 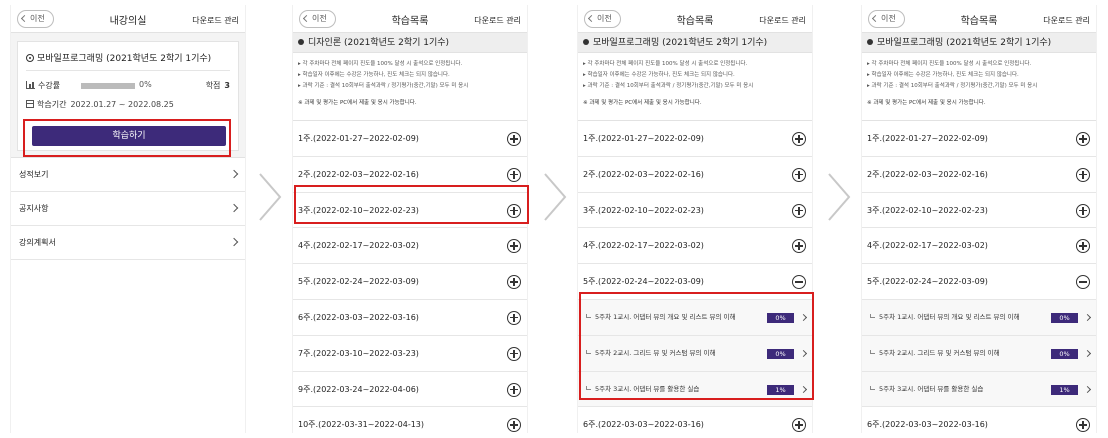 I want to click on menu-item-grades: 성적보기, so click(x=128, y=175).